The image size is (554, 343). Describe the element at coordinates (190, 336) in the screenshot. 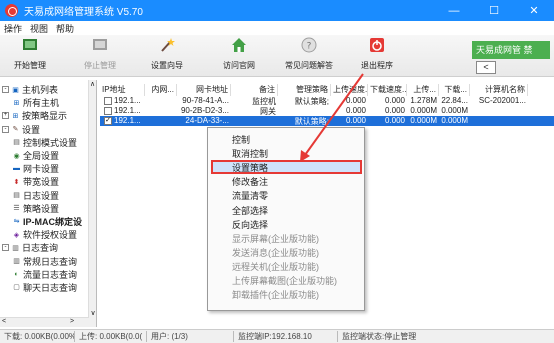

I see `status-users: 用户: (1/3)` at that location.